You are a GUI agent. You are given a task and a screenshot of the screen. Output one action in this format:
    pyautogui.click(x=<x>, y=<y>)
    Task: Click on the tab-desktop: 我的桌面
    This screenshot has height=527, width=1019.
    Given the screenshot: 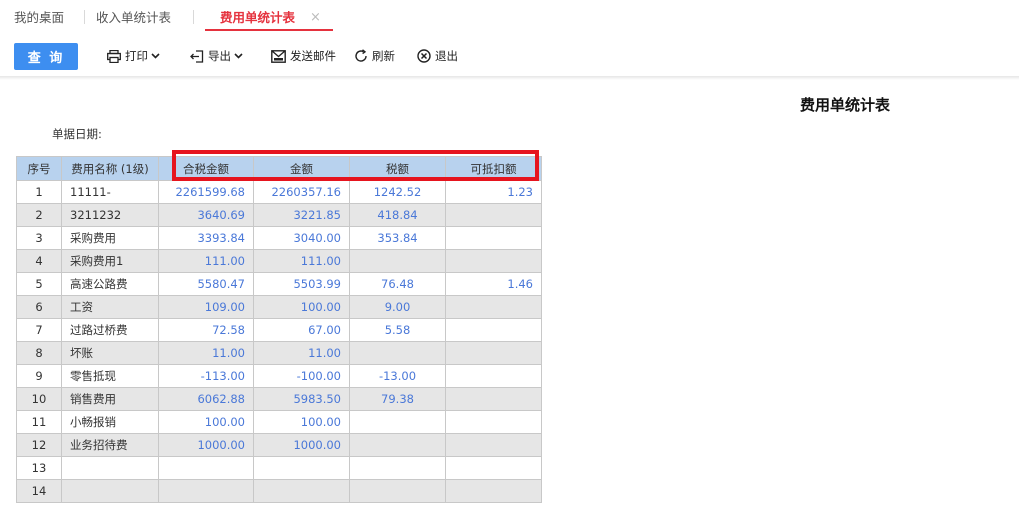 What is the action you would take?
    pyautogui.click(x=39, y=18)
    